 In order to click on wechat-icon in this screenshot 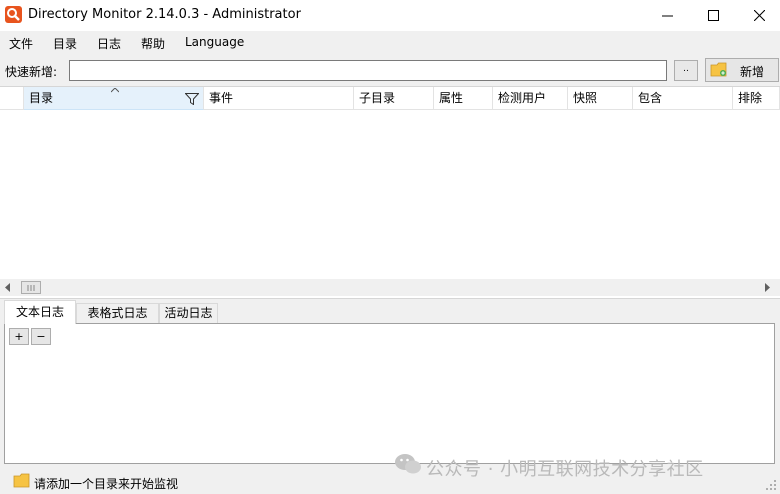, I will do `click(408, 464)`.